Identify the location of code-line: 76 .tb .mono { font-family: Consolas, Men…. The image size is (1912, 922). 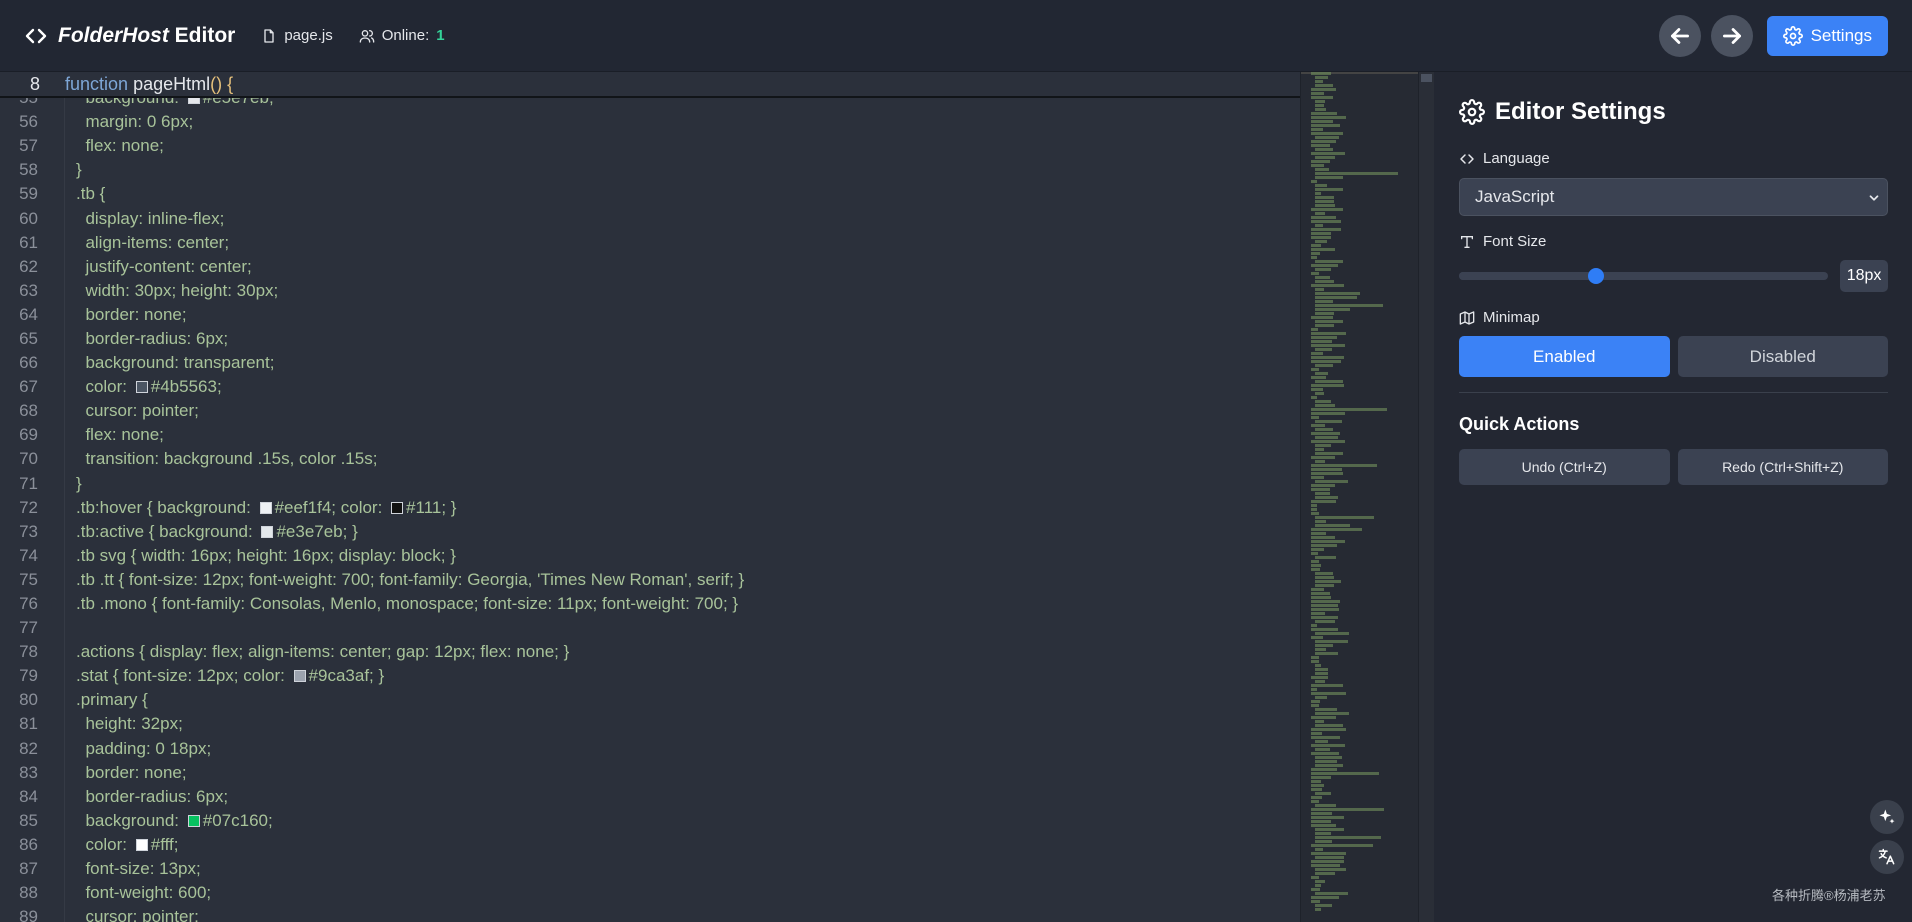
(650, 604).